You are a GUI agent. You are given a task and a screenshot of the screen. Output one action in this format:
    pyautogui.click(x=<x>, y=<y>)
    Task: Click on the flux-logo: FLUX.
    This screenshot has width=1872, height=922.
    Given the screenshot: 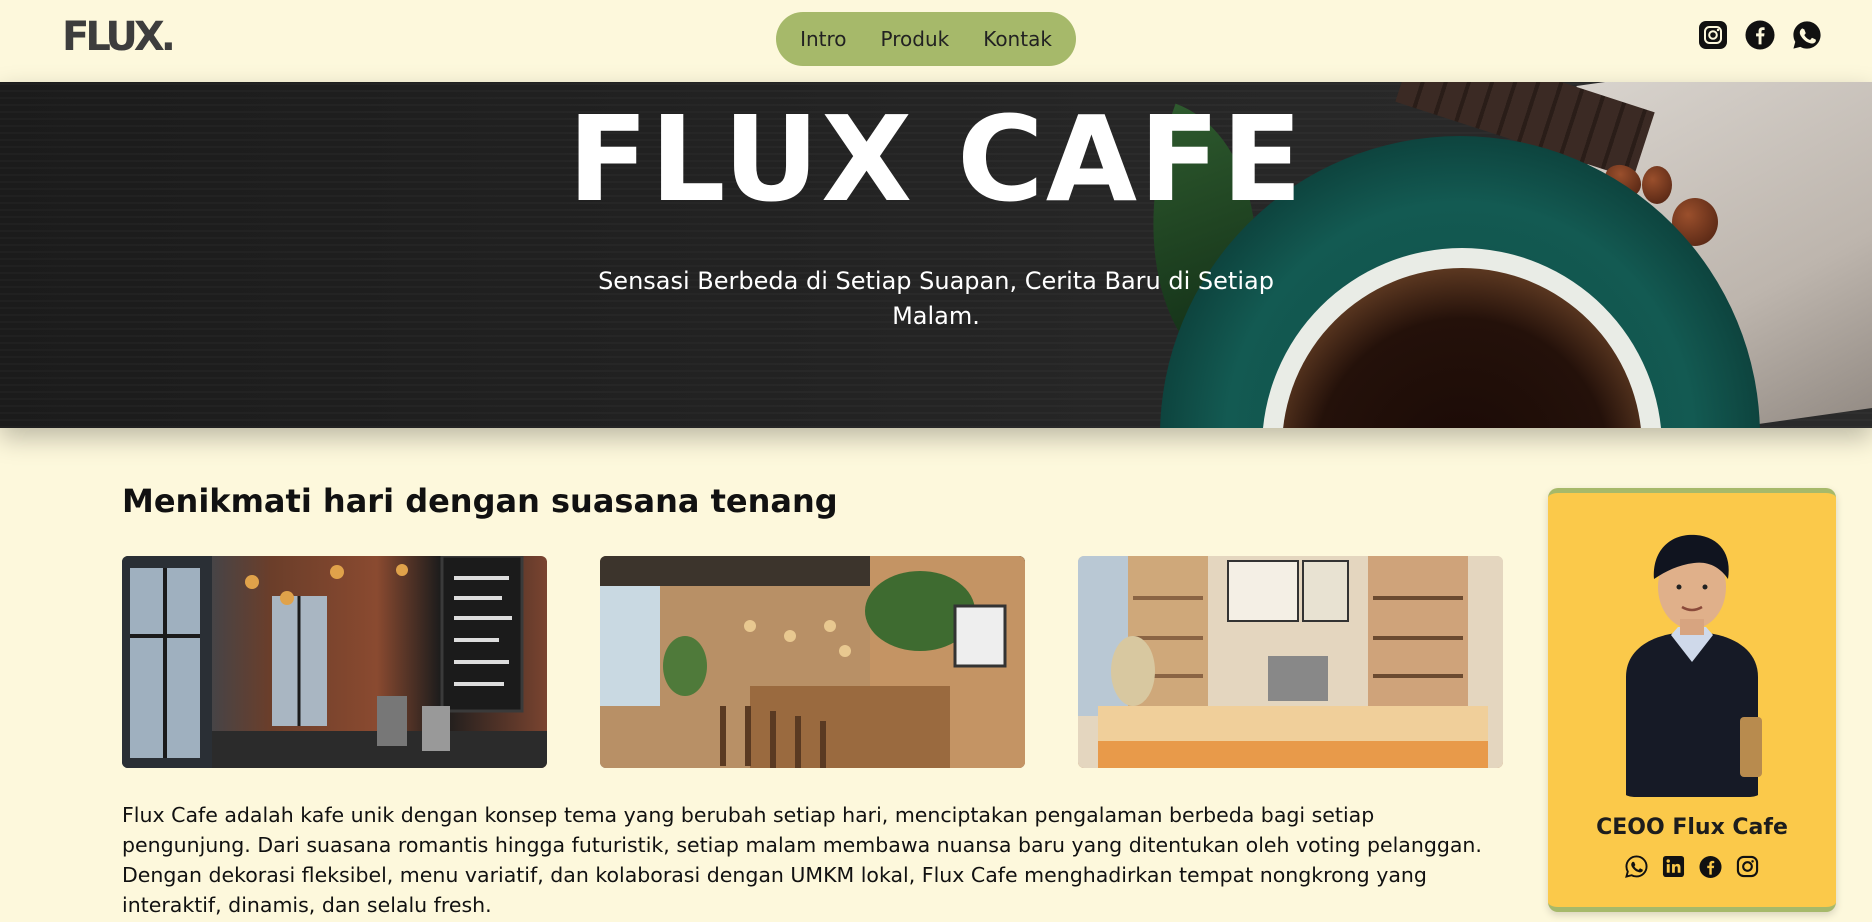 What is the action you would take?
    pyautogui.click(x=119, y=37)
    